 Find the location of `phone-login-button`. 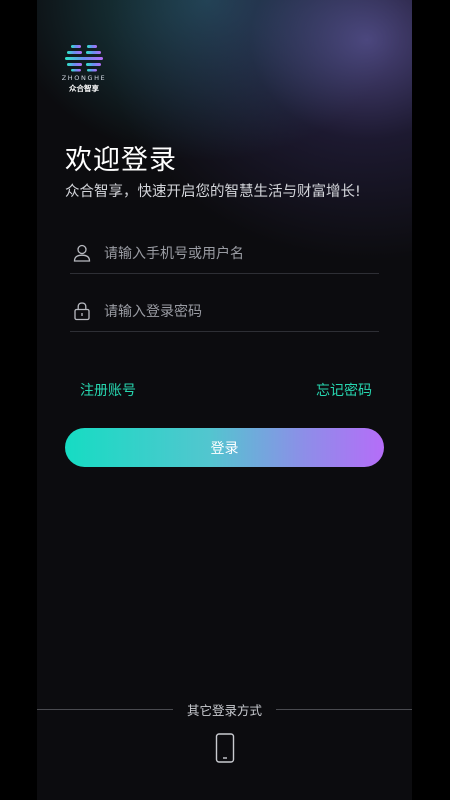

phone-login-button is located at coordinates (225, 748).